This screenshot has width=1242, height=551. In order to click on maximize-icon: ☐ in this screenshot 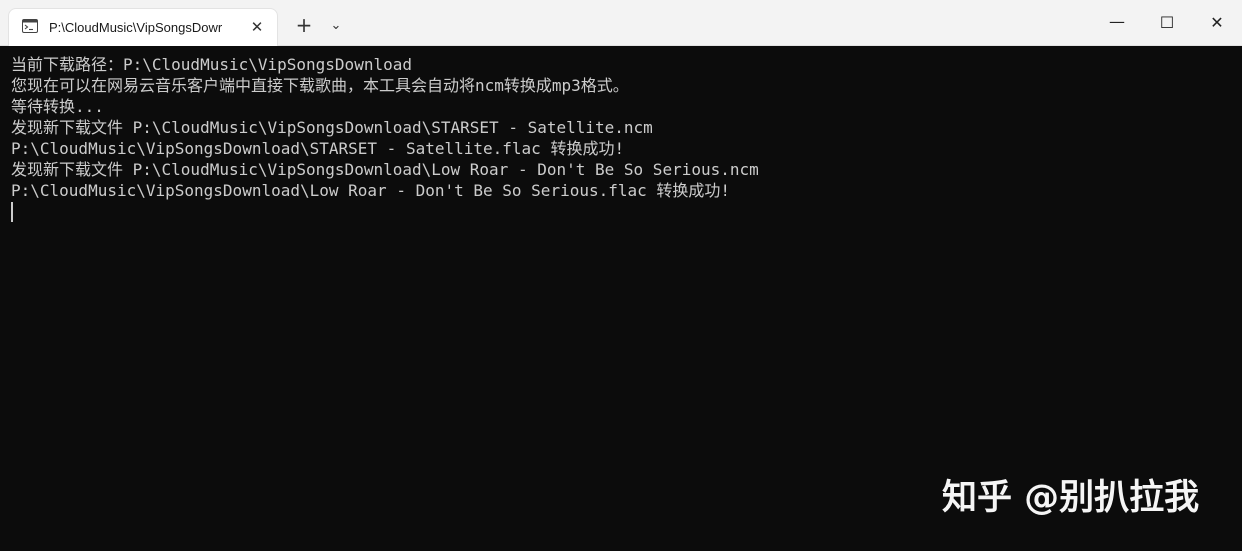, I will do `click(1167, 23)`.